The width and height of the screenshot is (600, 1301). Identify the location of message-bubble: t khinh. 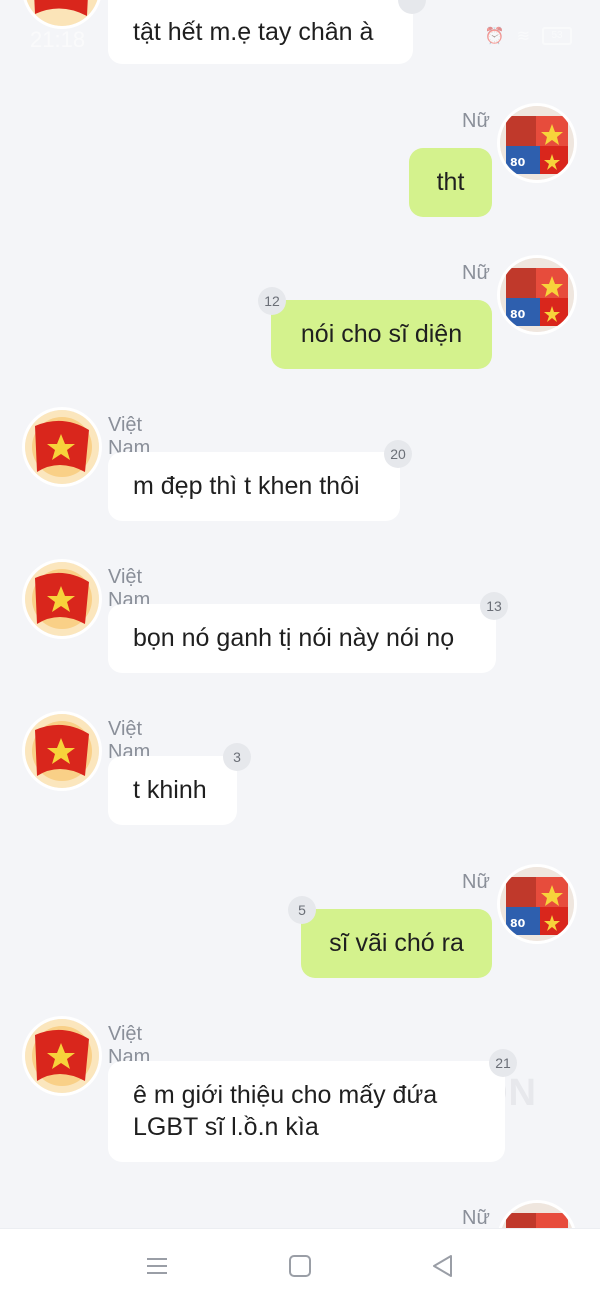
(172, 790).